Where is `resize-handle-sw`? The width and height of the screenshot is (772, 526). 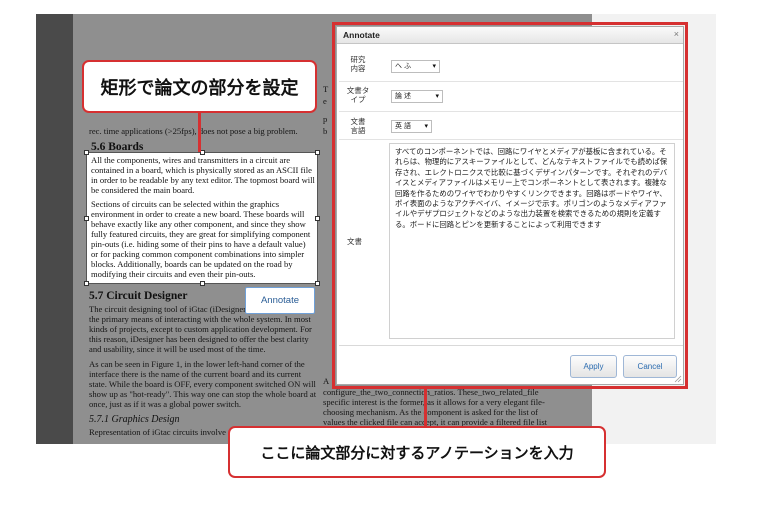
resize-handle-sw is located at coordinates (86, 283).